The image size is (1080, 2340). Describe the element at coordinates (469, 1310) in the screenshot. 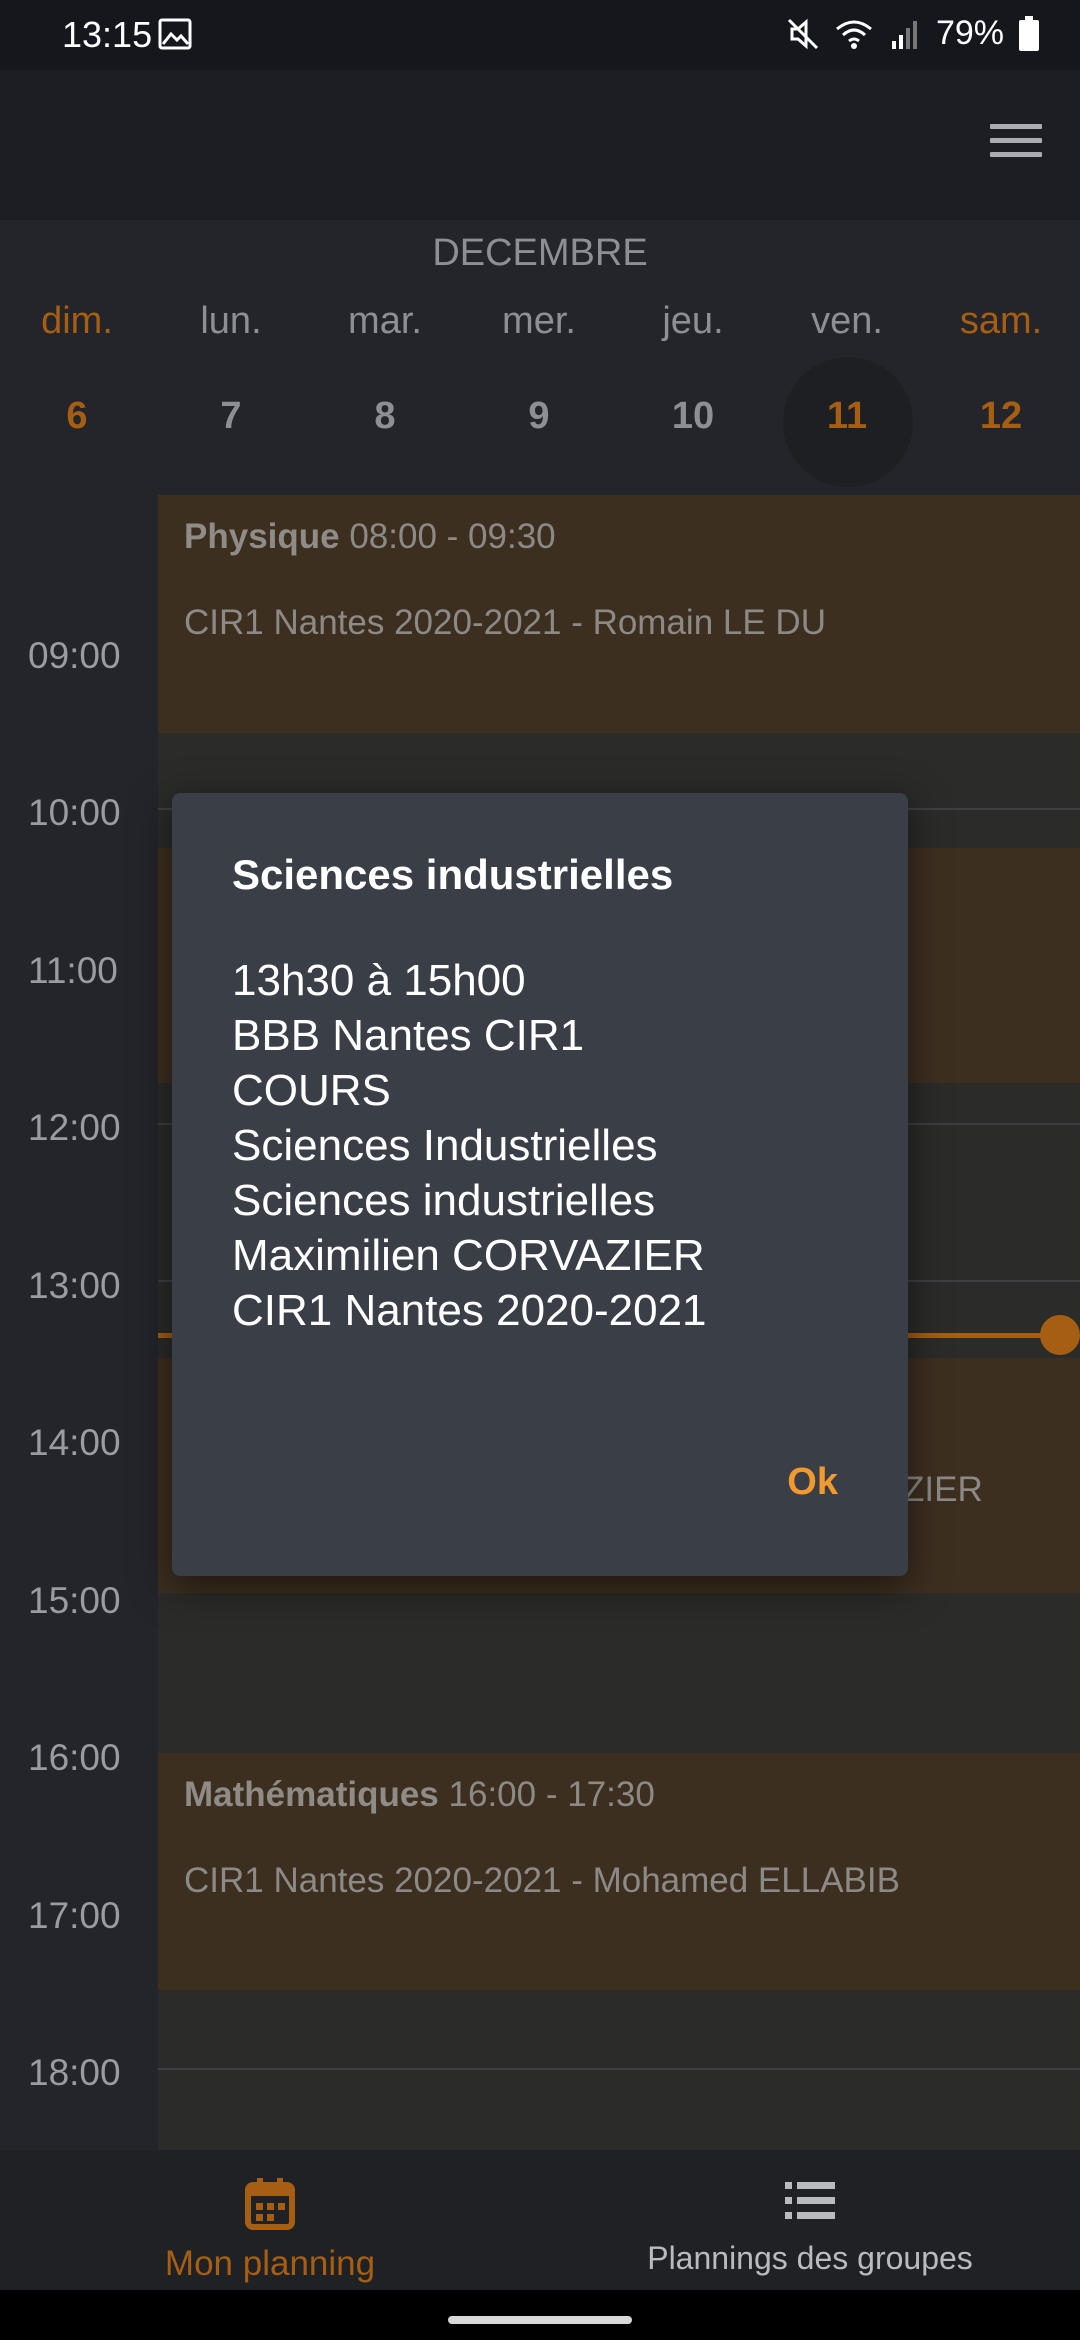

I see `dialog-group: CIR1 Nantes 2020-2021` at that location.